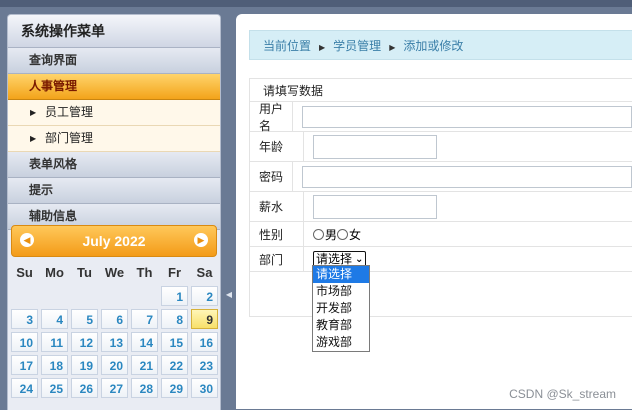 The width and height of the screenshot is (632, 410). Describe the element at coordinates (204, 365) in the screenshot. I see `calendar-day: 23` at that location.